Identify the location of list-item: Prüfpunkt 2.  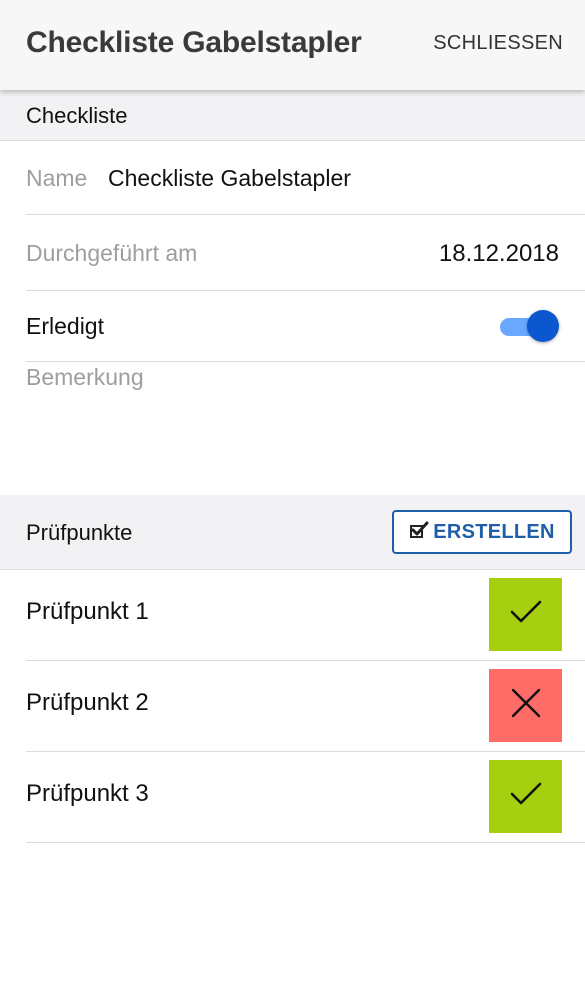
(305, 706).